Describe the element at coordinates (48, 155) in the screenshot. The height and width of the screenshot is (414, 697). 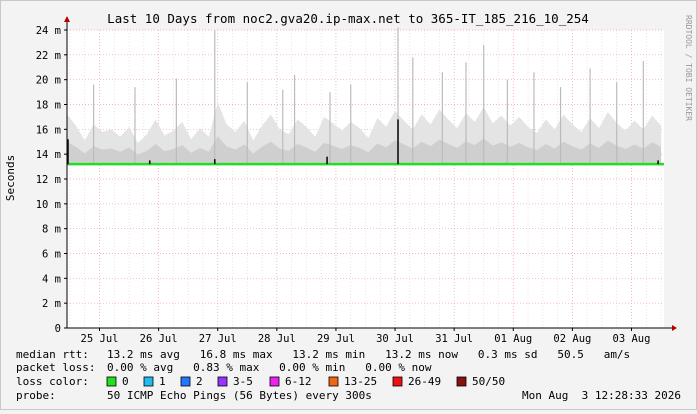
I see `y-tick-label: 14 m` at that location.